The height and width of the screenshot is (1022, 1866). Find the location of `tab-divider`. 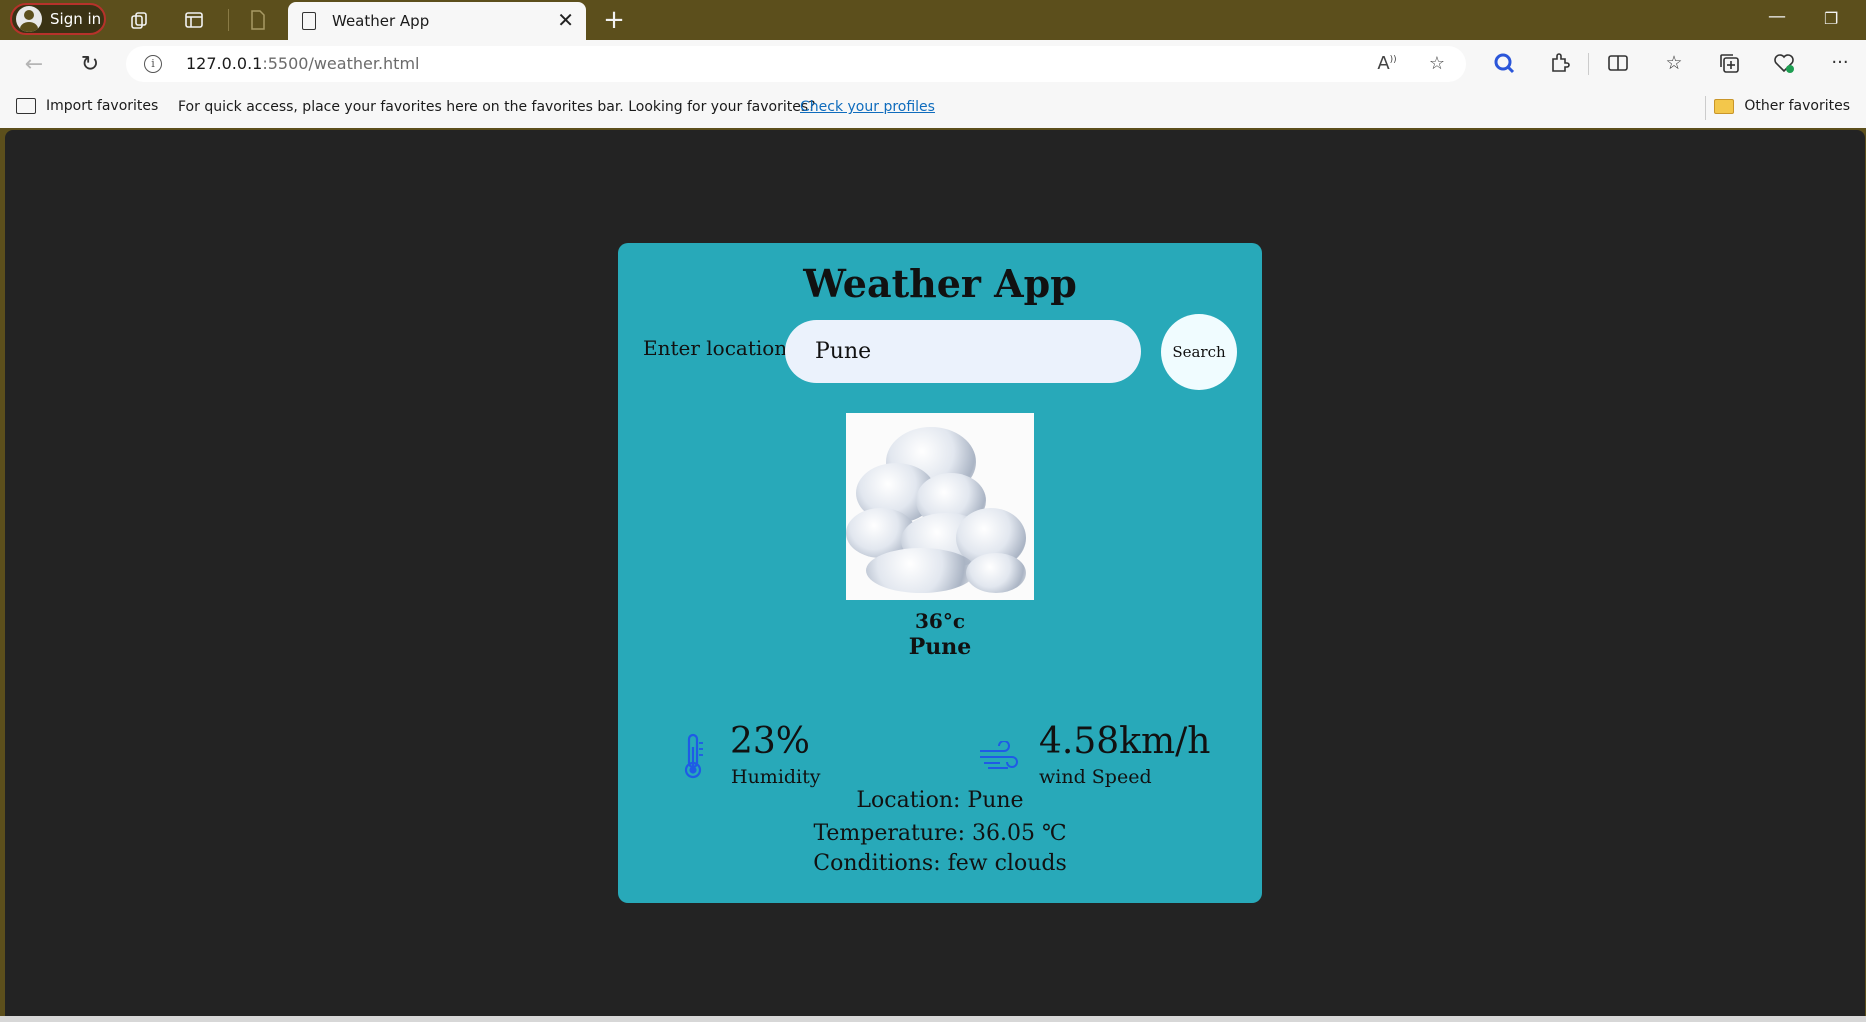

tab-divider is located at coordinates (228, 20).